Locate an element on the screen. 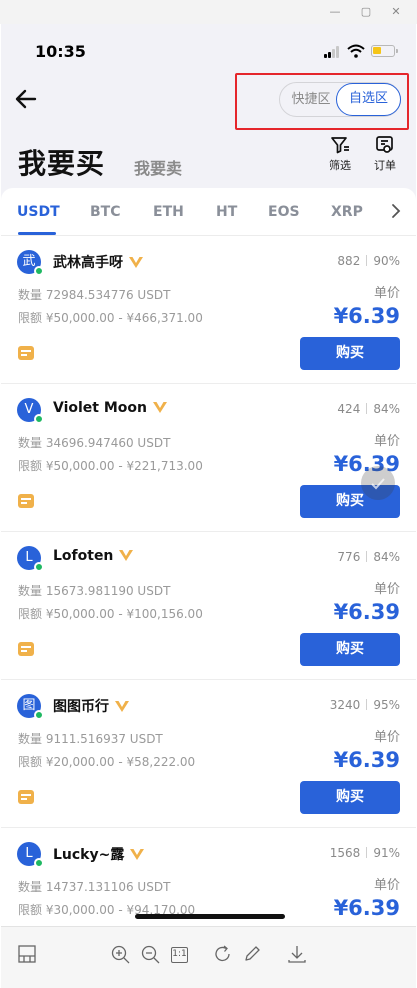 The height and width of the screenshot is (988, 417). merchant-name-line: Lucky~露 is located at coordinates (99, 854).